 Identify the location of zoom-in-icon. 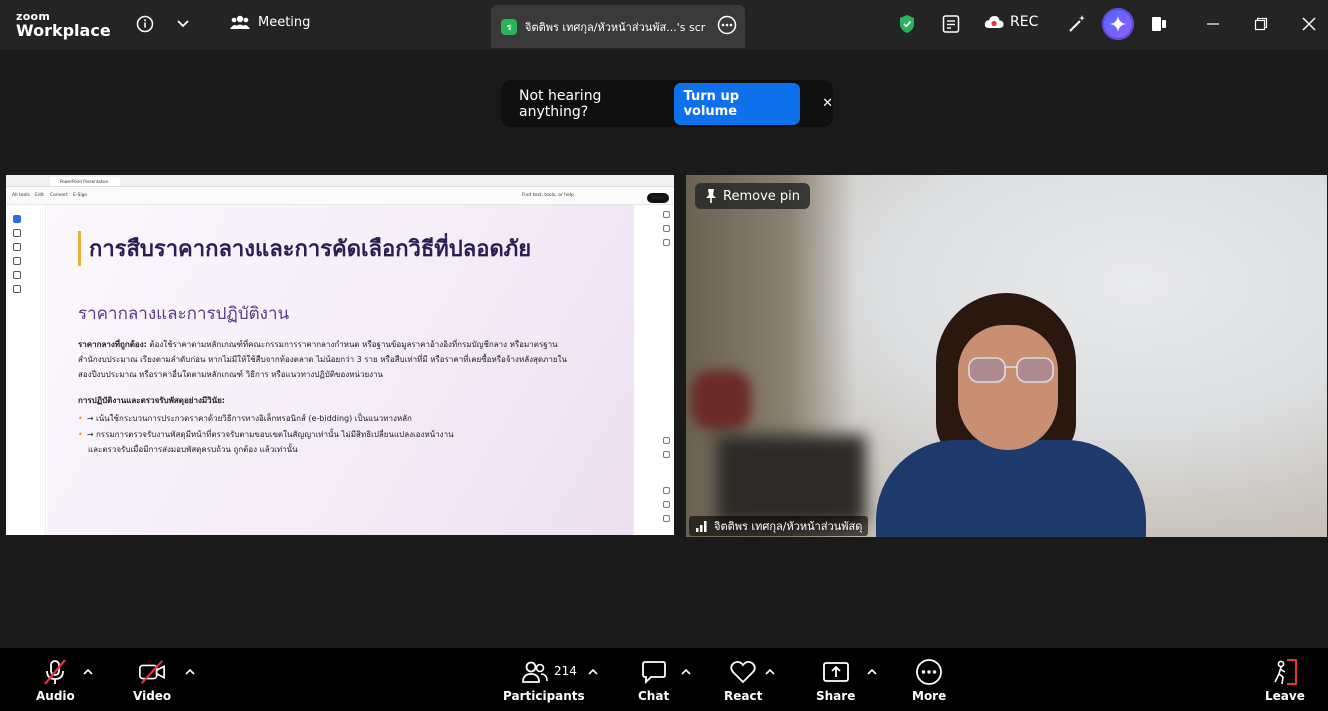
(666, 504).